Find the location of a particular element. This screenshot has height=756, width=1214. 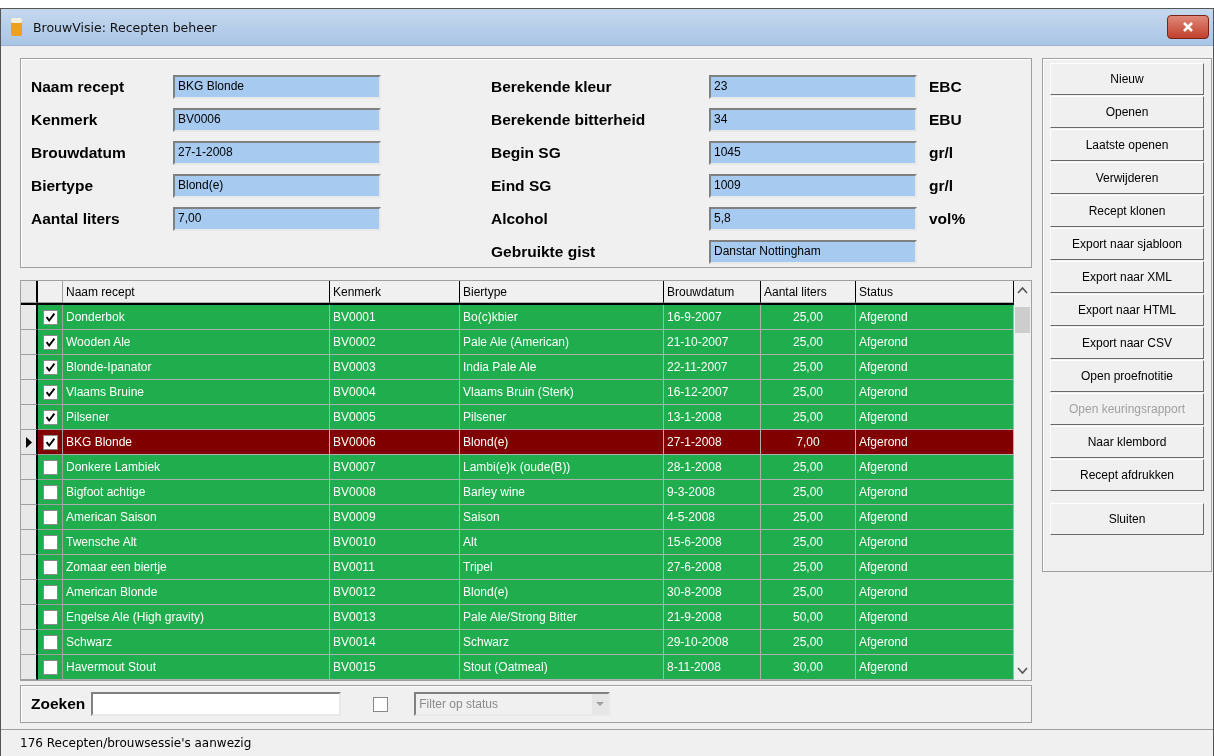

table-cell: Pilsener is located at coordinates (562, 417).